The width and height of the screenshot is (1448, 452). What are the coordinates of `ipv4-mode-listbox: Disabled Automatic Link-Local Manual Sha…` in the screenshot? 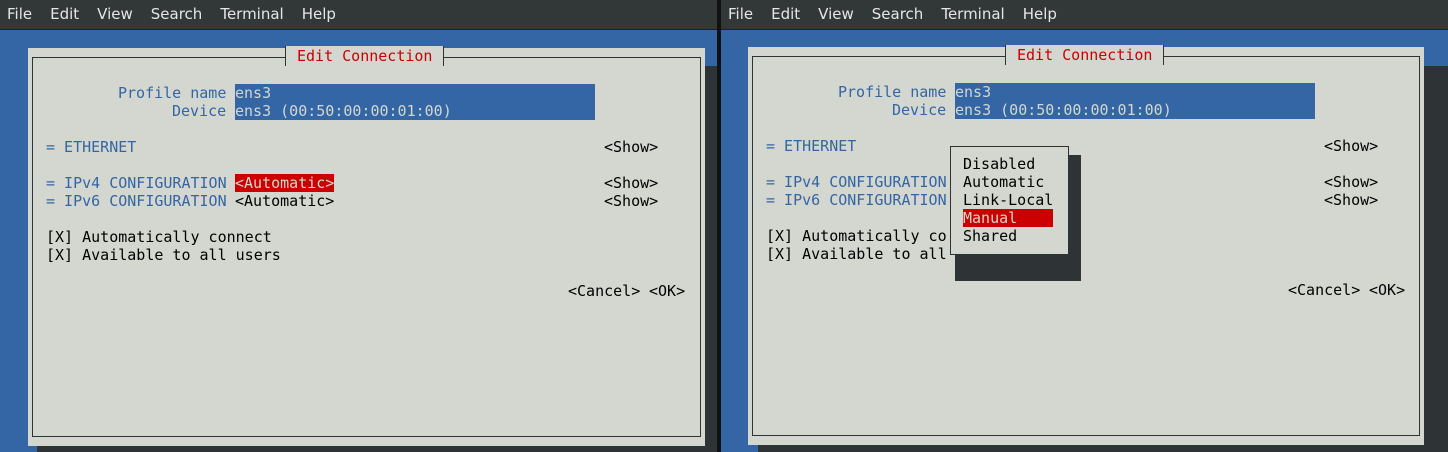 It's located at (1009, 200).